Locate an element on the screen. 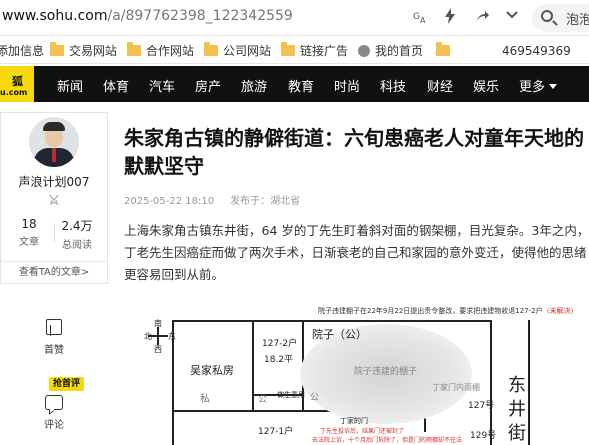 This screenshot has height=445, width=589. bookmark-folder: 合作网站 is located at coordinates (160, 50).